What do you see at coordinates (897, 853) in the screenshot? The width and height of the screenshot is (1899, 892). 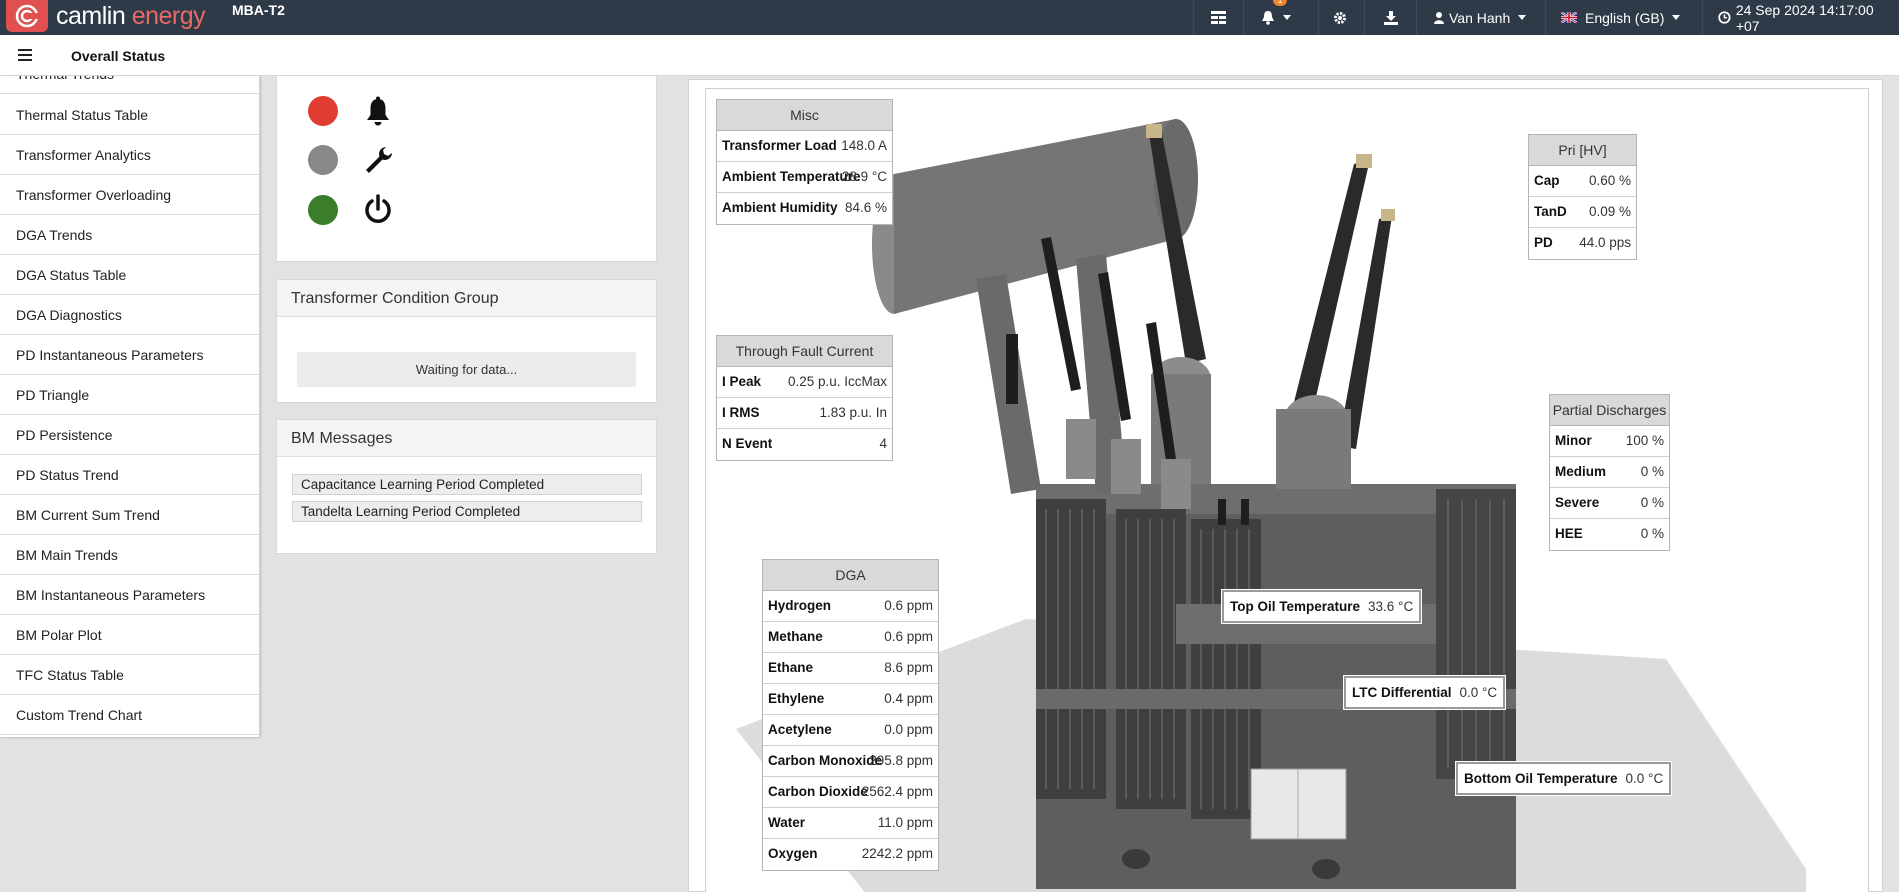 I see `row-value: 2242.2 ppm` at bounding box center [897, 853].